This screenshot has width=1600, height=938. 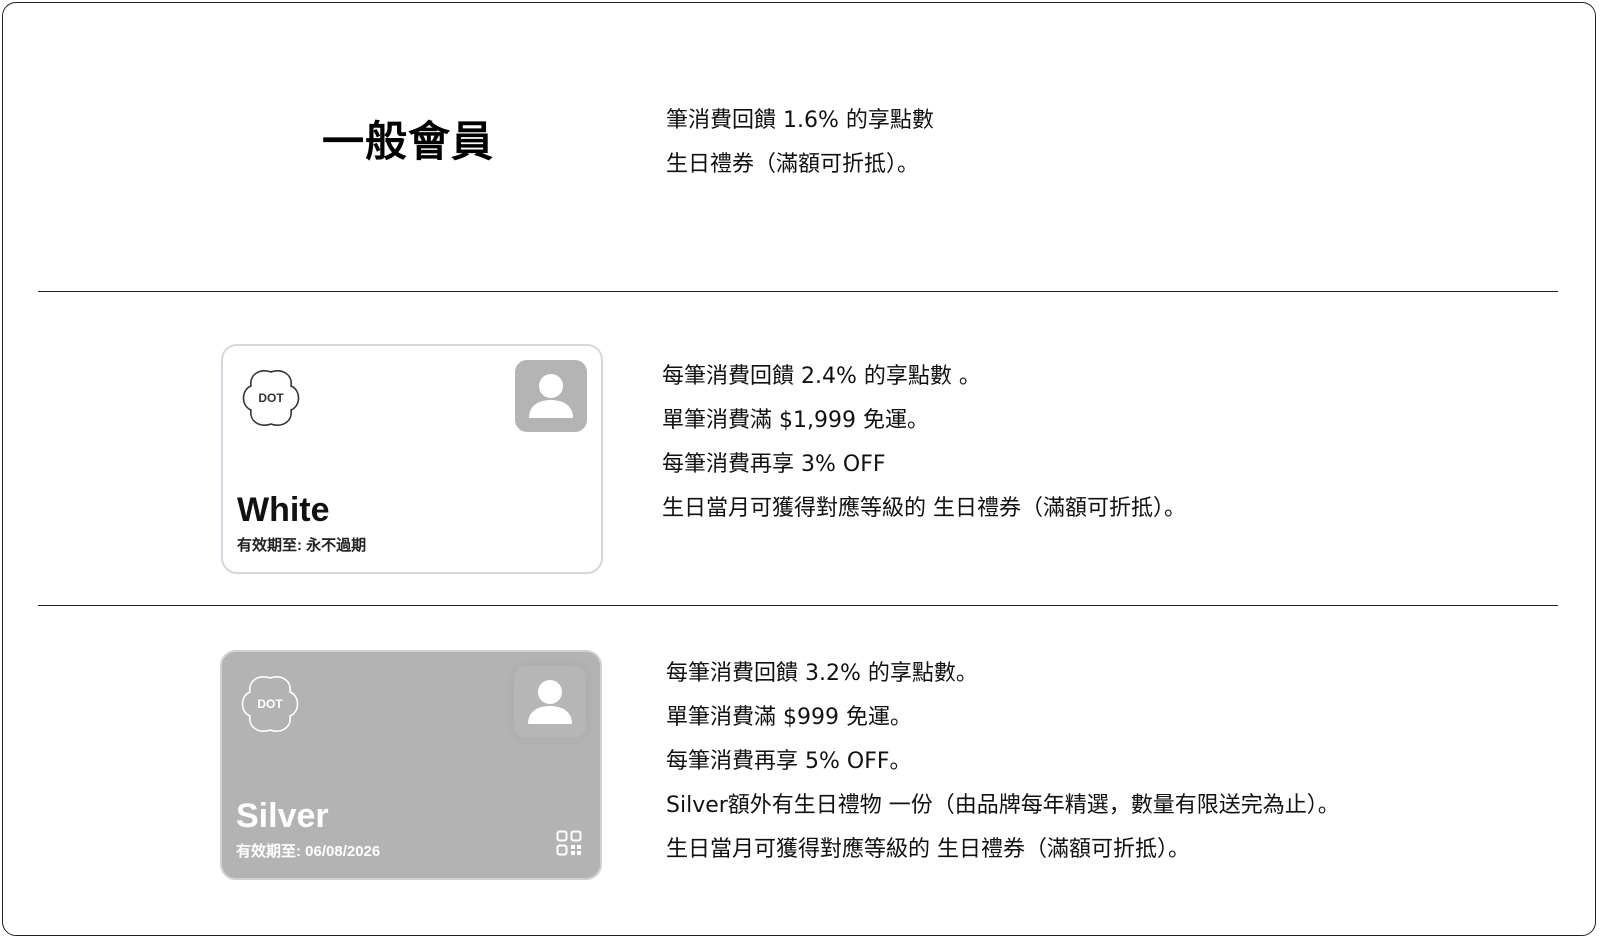 I want to click on card-tier-name: White, so click(x=283, y=510).